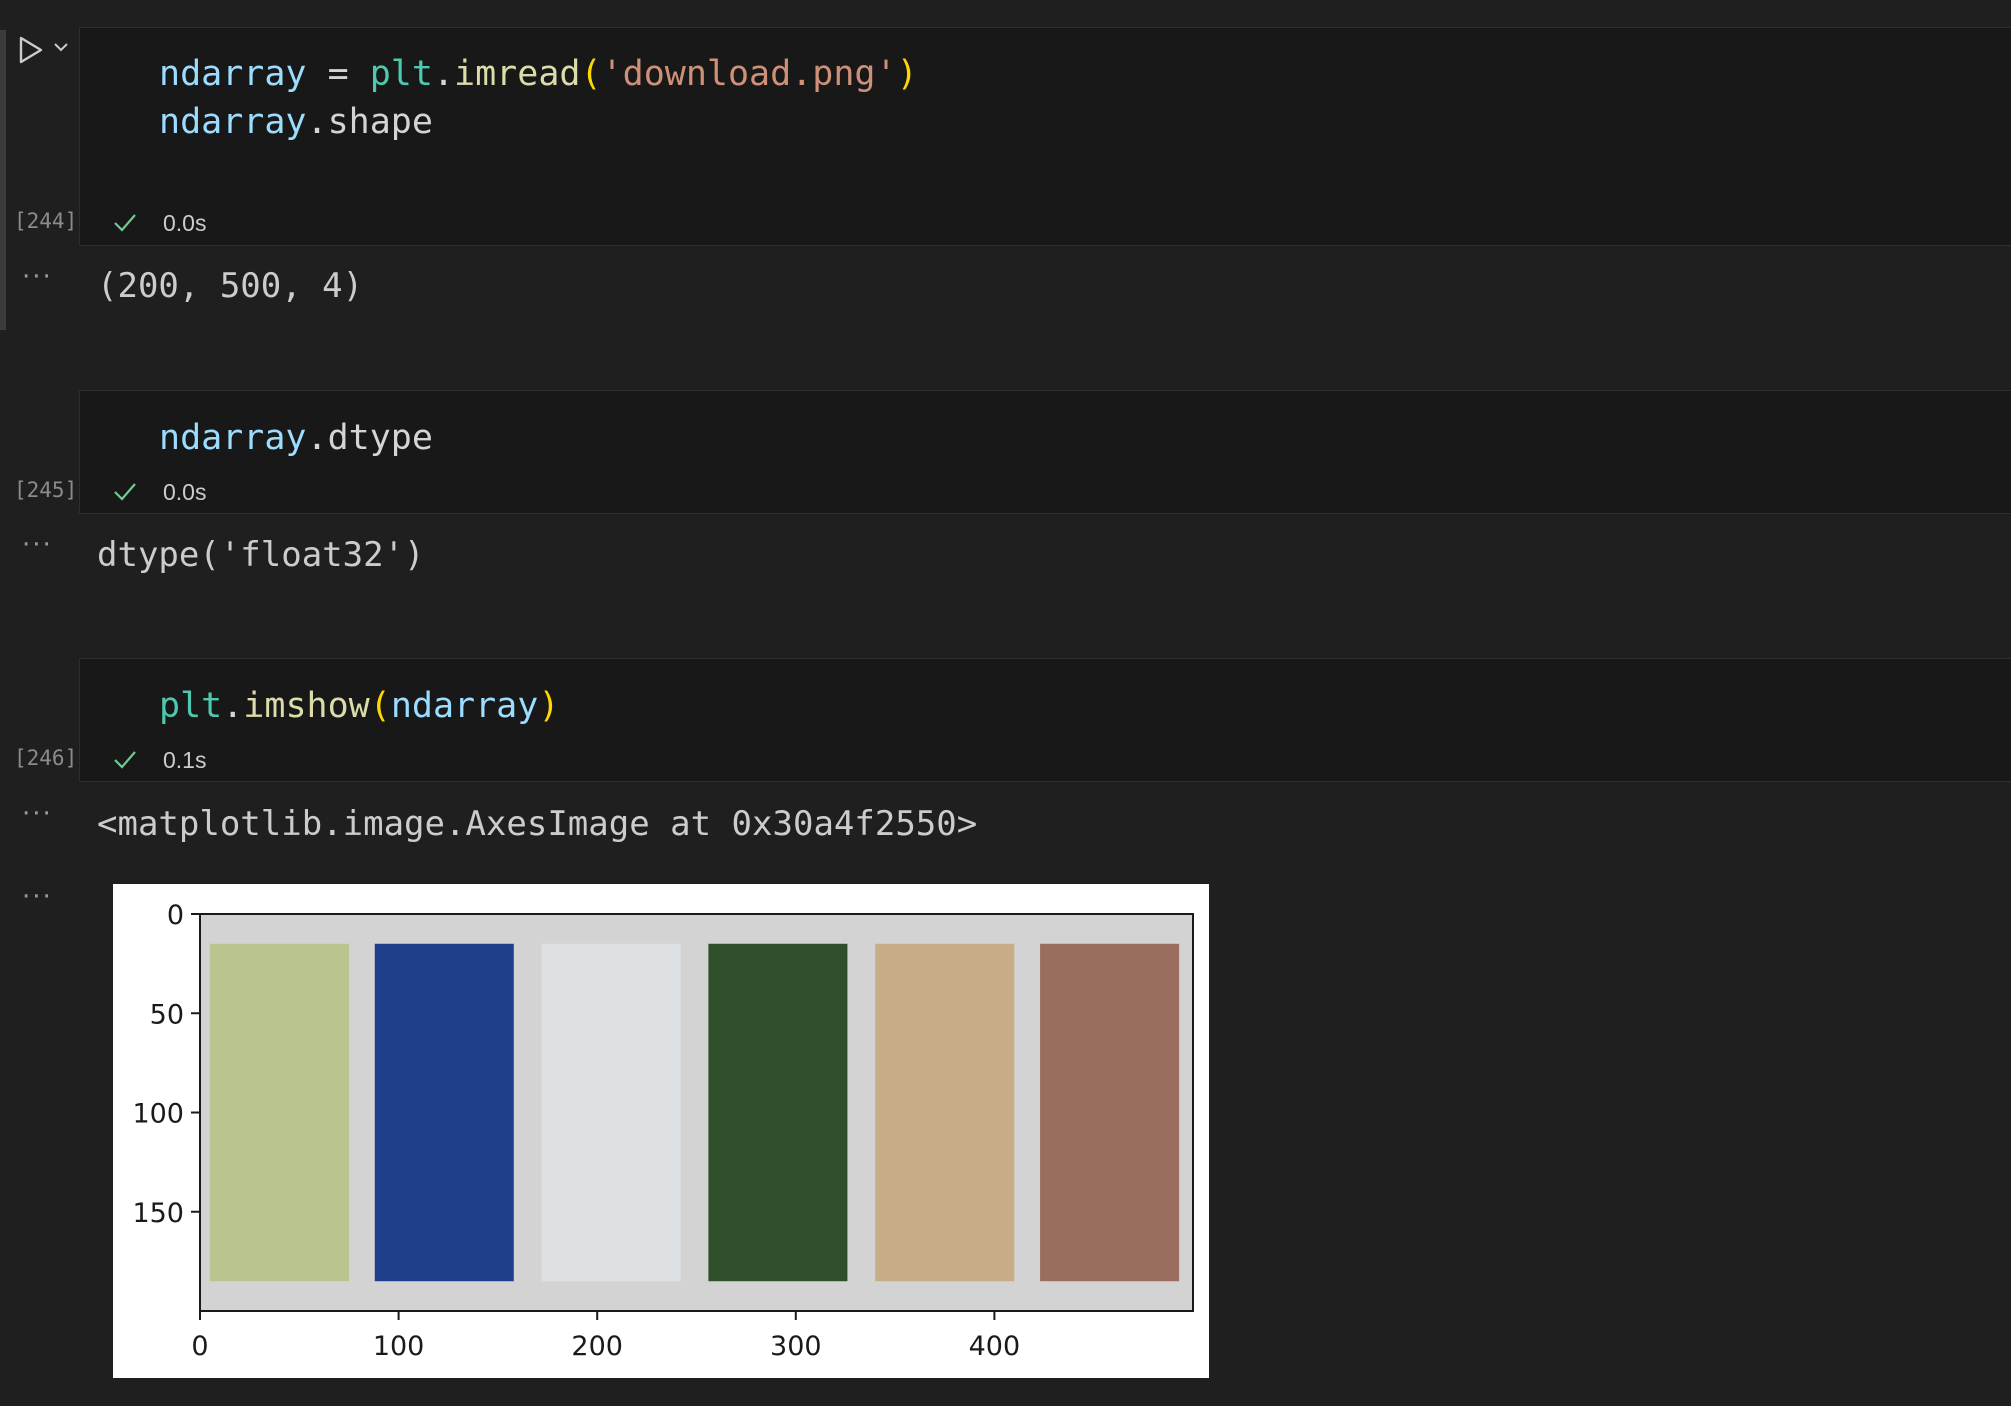 Image resolution: width=2011 pixels, height=1406 pixels. Describe the element at coordinates (399, 1346) in the screenshot. I see `x-tick-label: 100` at that location.